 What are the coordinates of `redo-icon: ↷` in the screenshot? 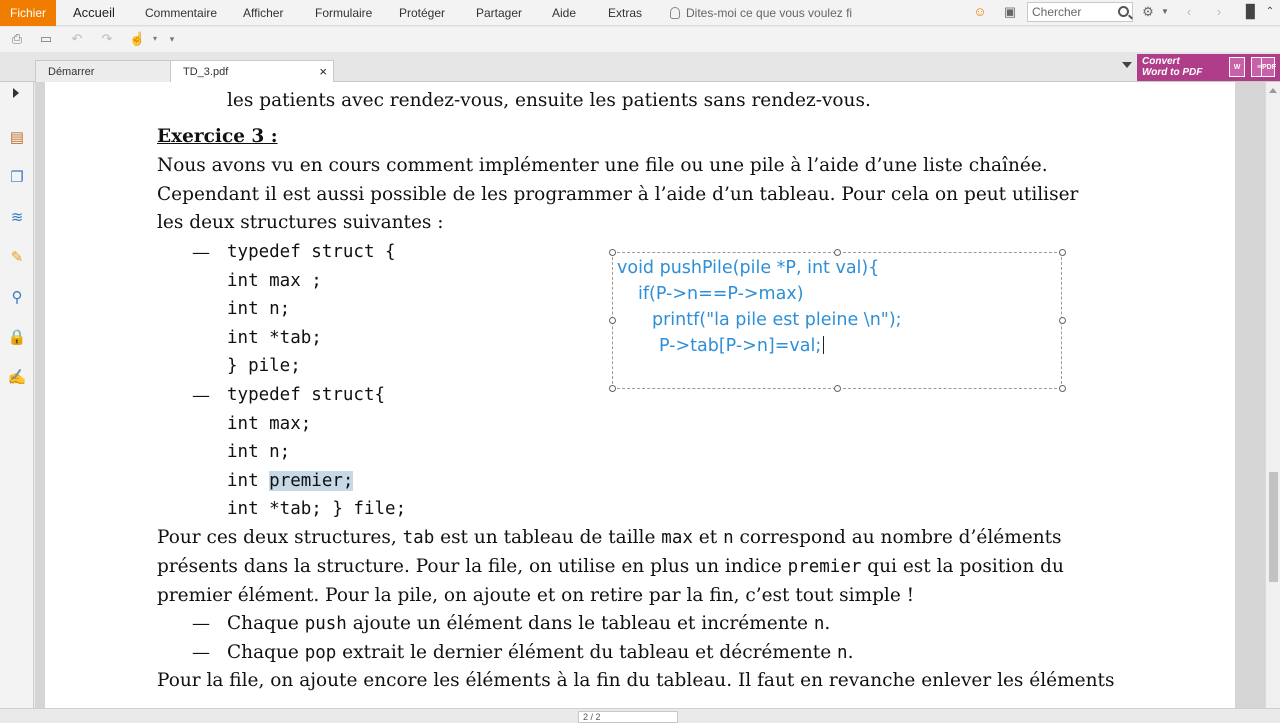 It's located at (107, 39).